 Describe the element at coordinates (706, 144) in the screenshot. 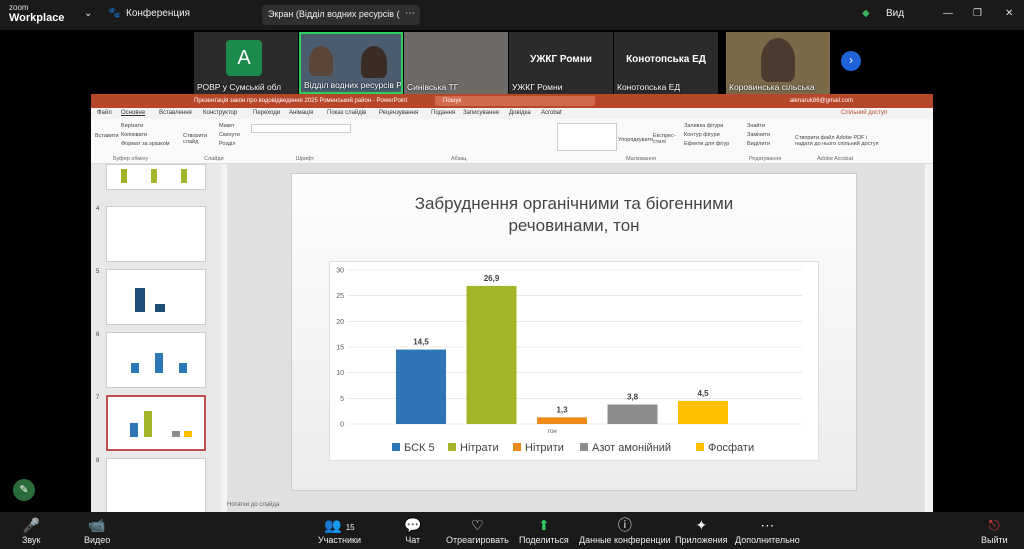

I see `shape-effects-button: Ефекти для фігур` at that location.